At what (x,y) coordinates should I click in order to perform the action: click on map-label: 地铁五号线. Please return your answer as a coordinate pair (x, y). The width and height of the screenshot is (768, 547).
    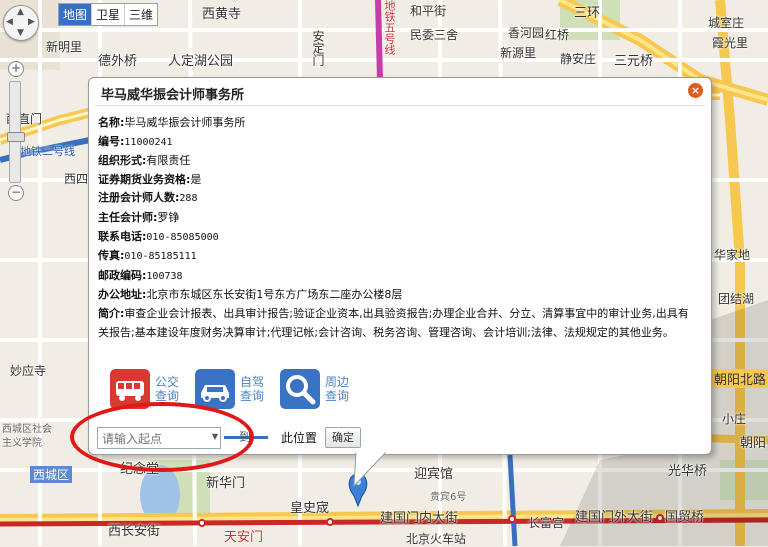
    Looking at the image, I should click on (389, 27).